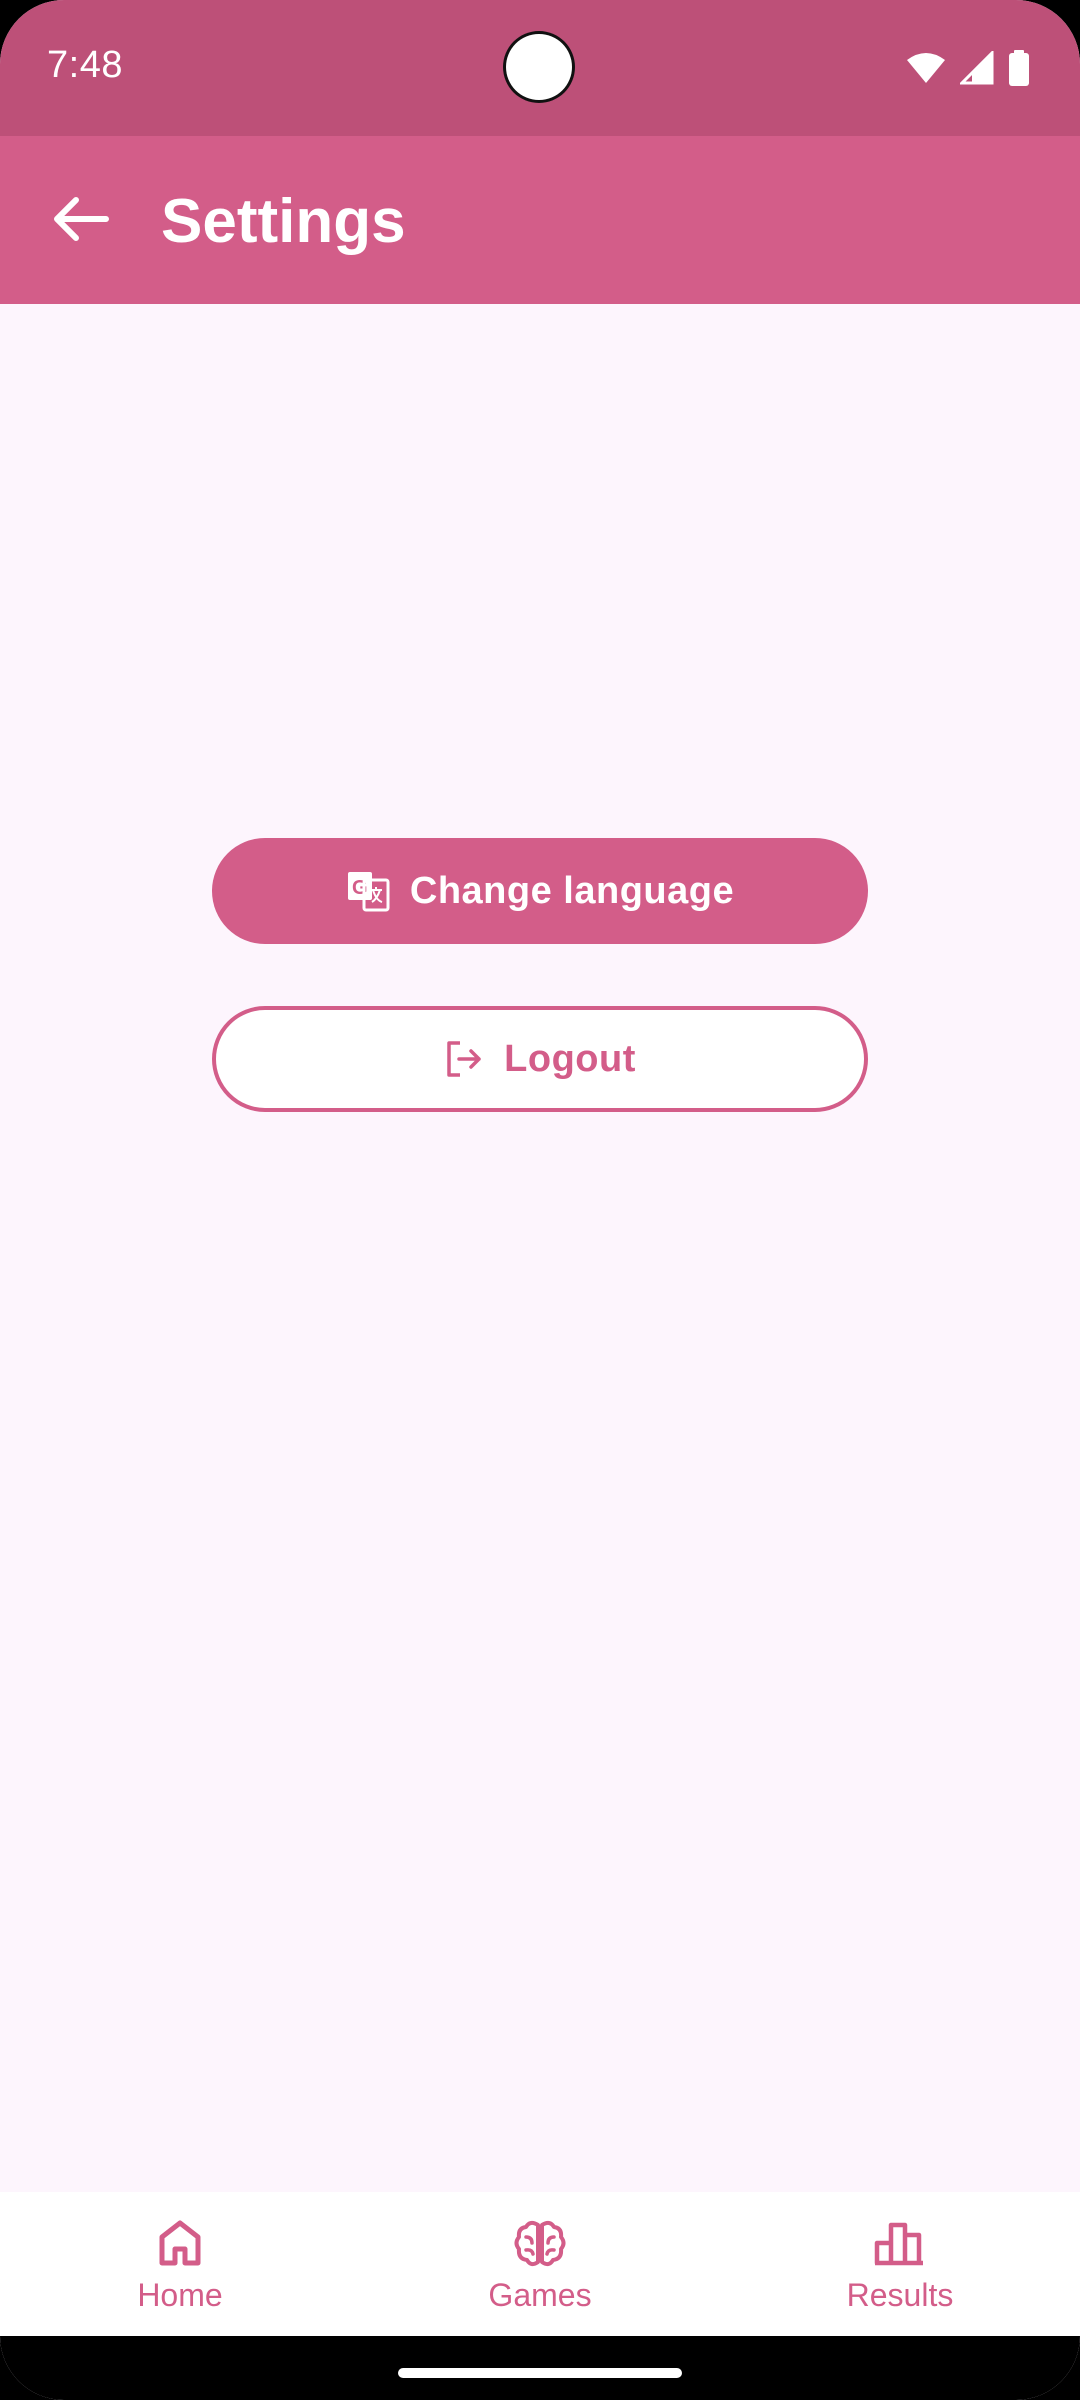 The image size is (1080, 2400). Describe the element at coordinates (976, 69) in the screenshot. I see `signal-icon` at that location.